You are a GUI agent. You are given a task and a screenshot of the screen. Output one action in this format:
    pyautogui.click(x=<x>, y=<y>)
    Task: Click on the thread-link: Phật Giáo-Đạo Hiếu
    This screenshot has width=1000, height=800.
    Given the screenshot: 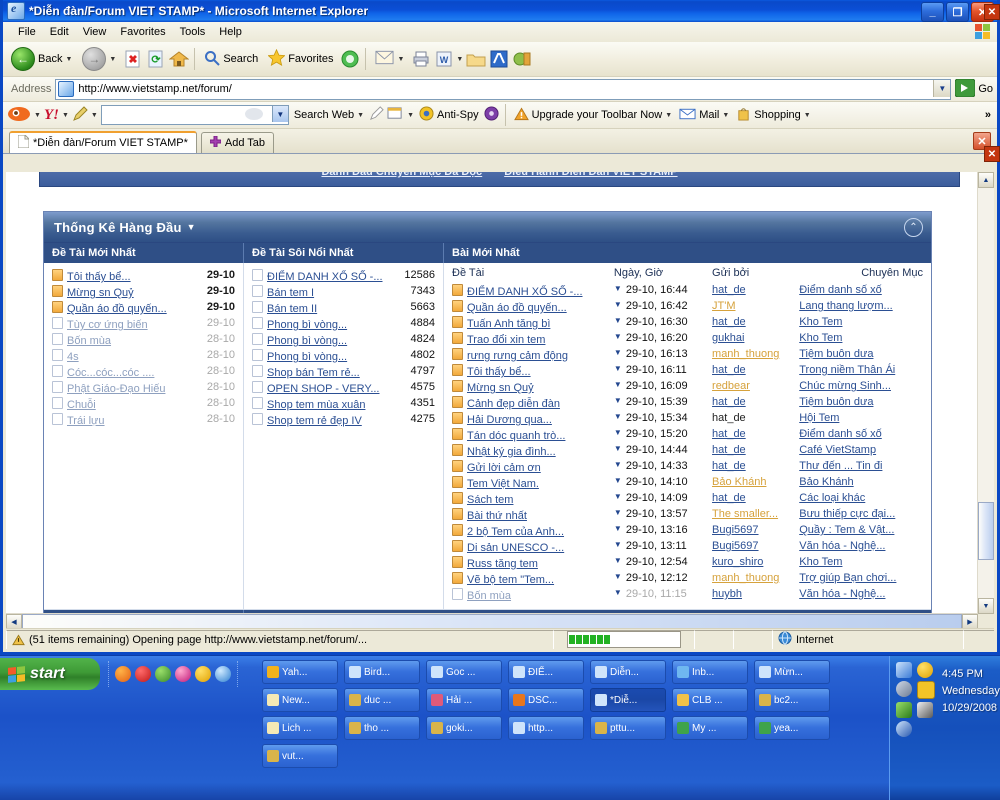 What is the action you would take?
    pyautogui.click(x=116, y=389)
    